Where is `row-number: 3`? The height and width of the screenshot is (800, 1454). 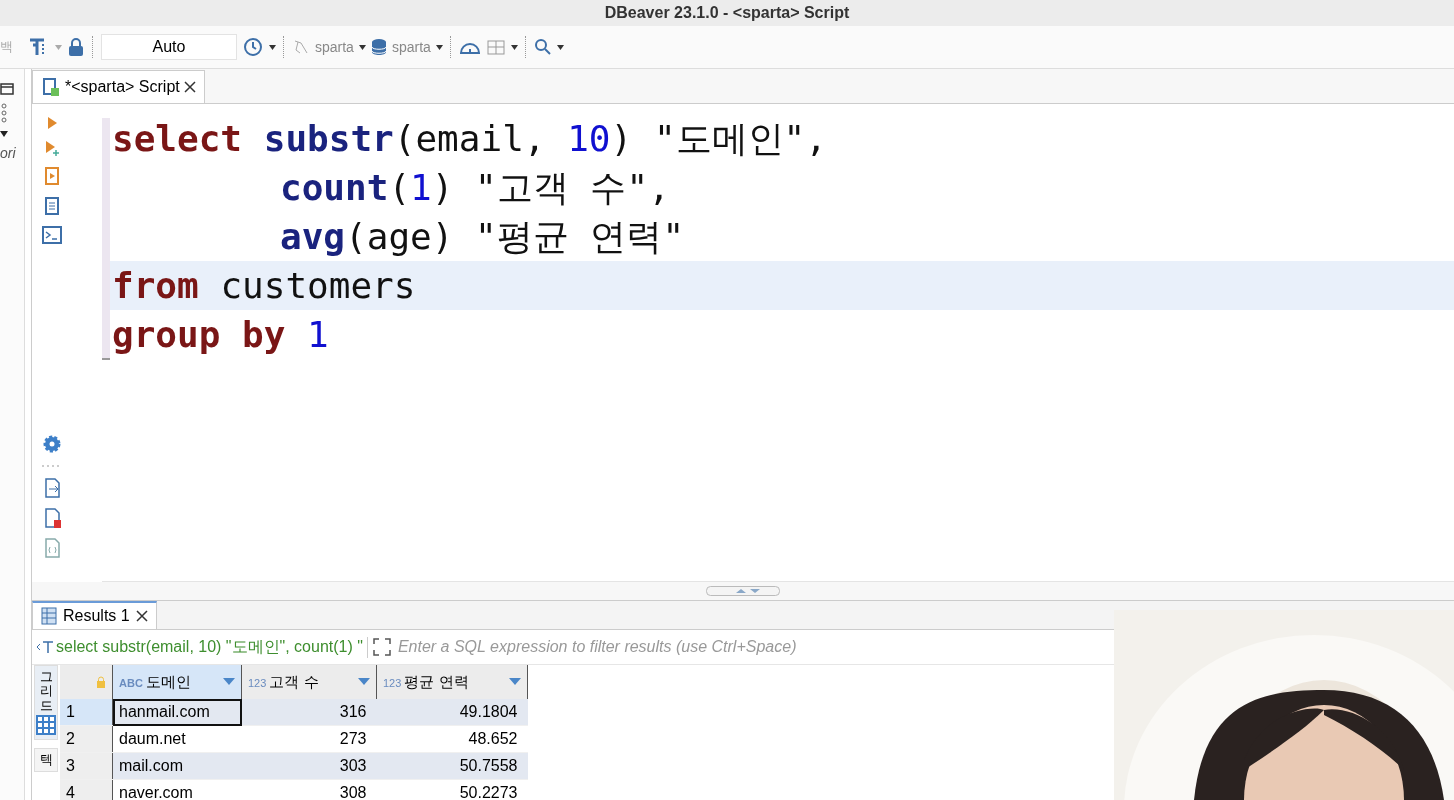
row-number: 3 is located at coordinates (86, 766).